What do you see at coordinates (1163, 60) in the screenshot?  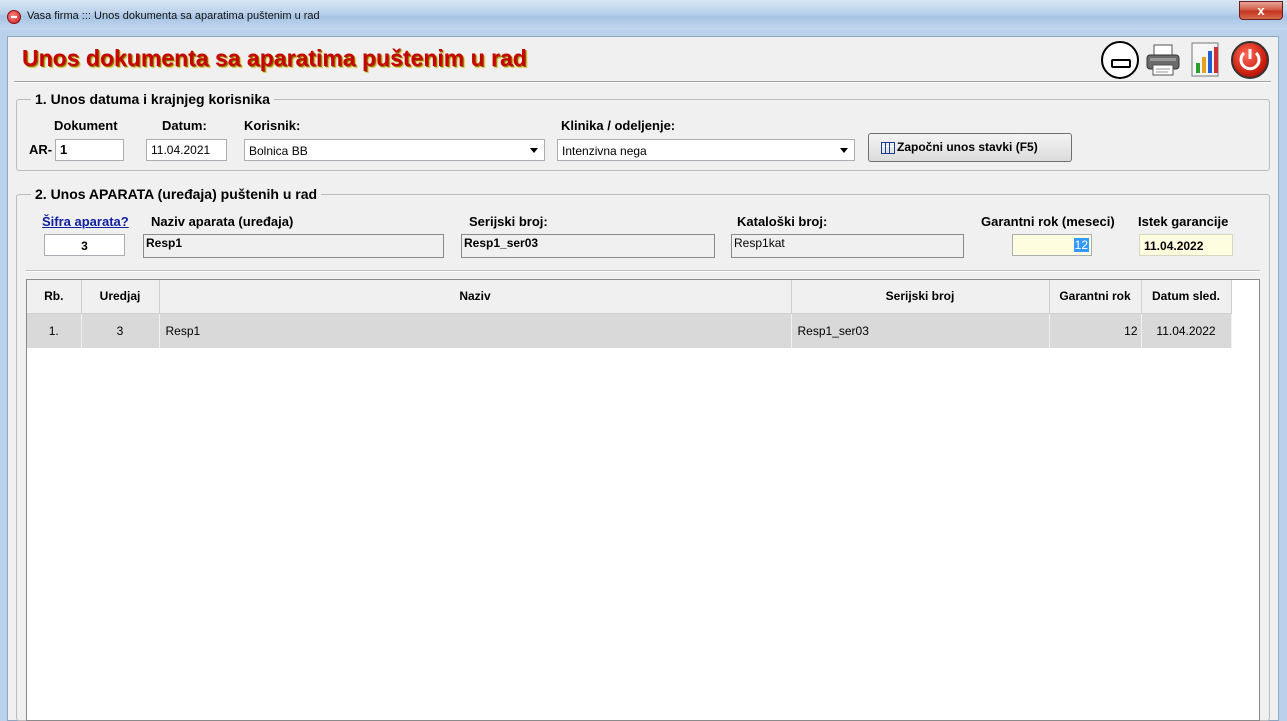 I see `printer-icon` at bounding box center [1163, 60].